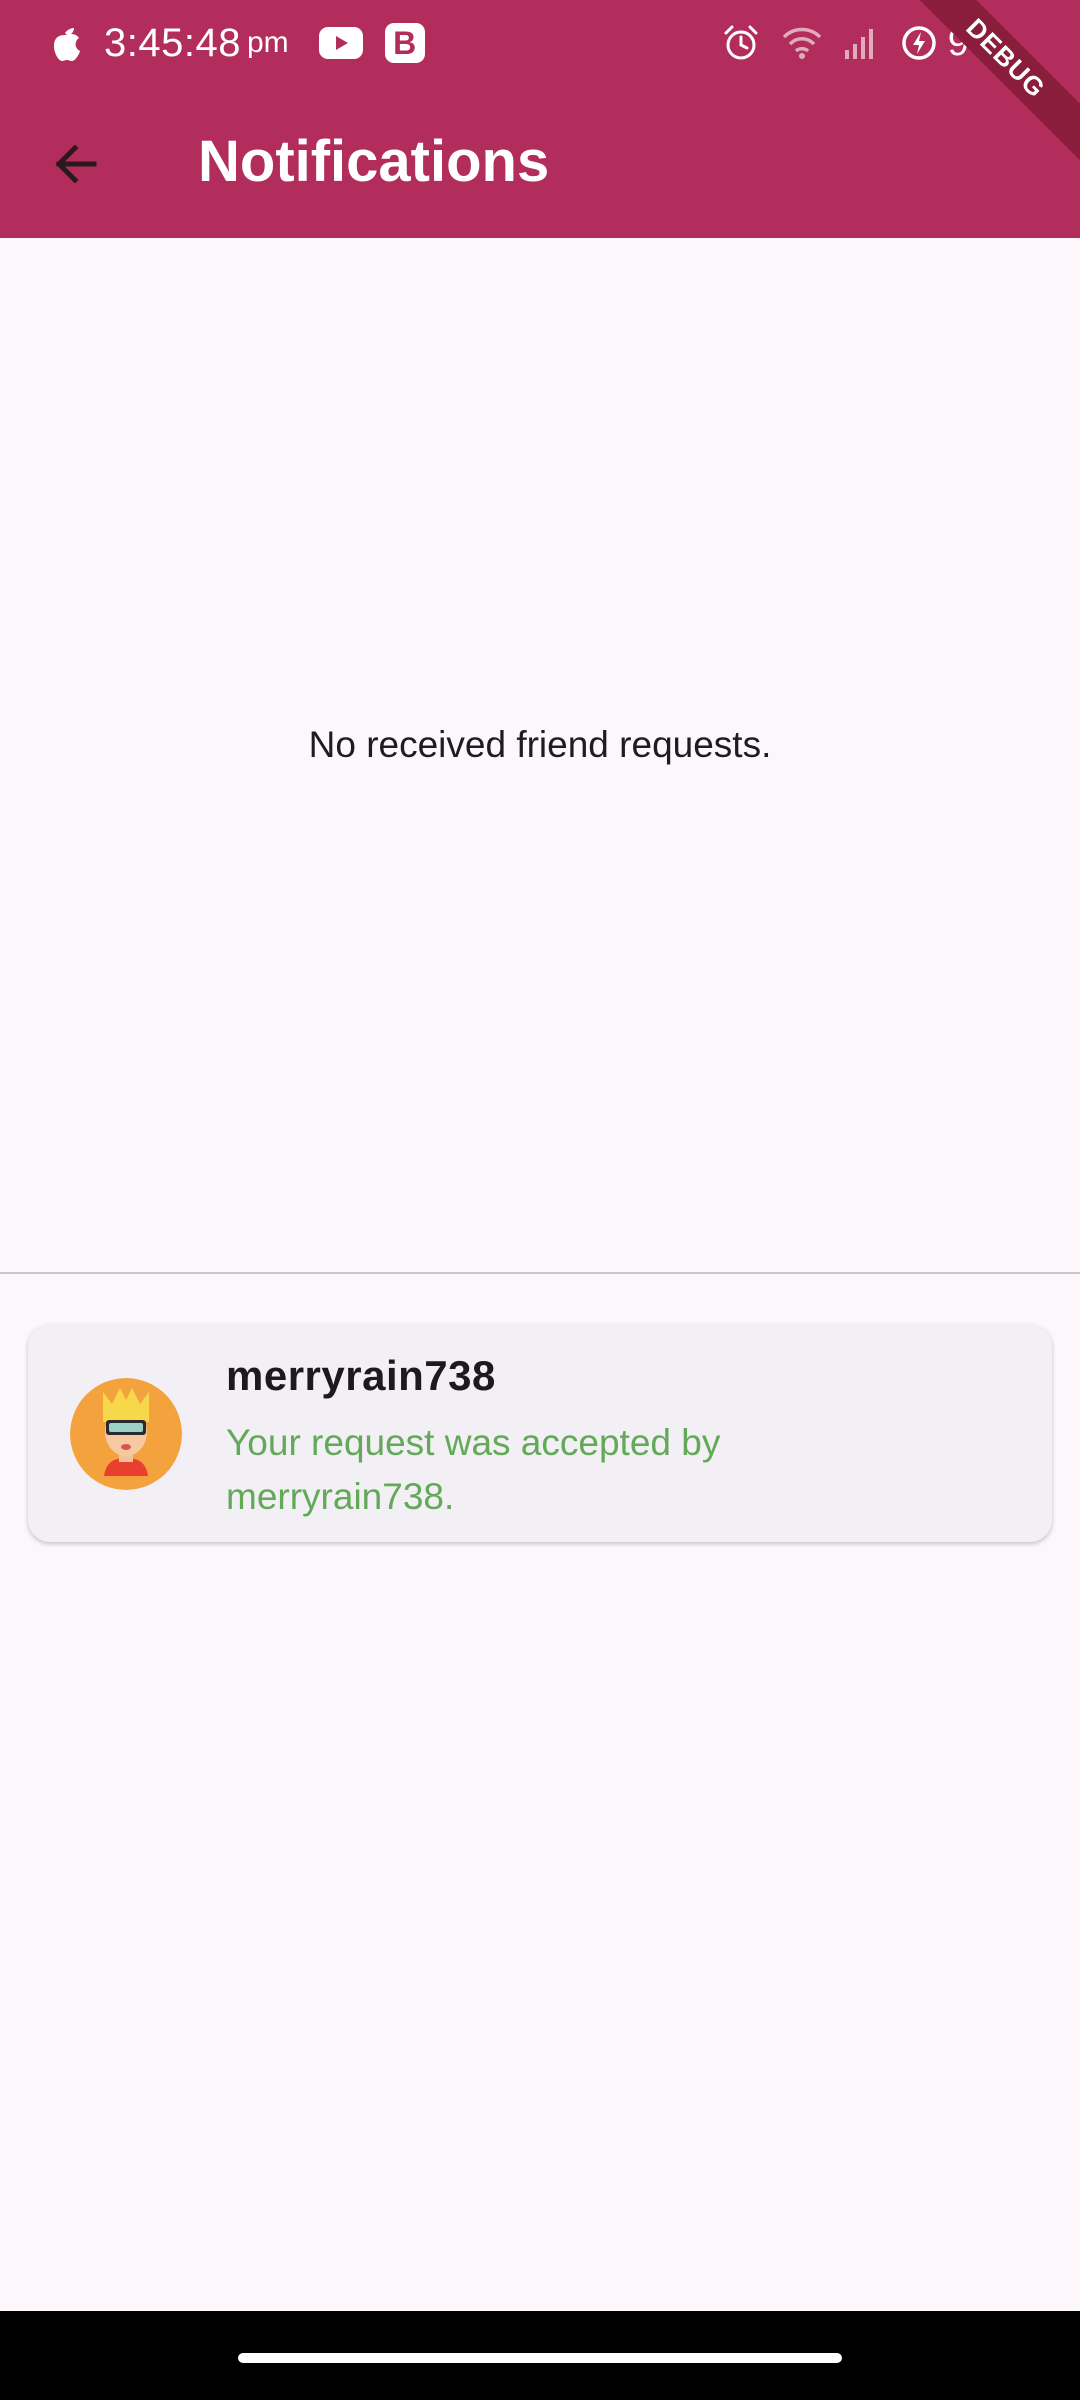 This screenshot has height=2400, width=1080. I want to click on status-bar: 3:45:48 pm B, so click(540, 43).